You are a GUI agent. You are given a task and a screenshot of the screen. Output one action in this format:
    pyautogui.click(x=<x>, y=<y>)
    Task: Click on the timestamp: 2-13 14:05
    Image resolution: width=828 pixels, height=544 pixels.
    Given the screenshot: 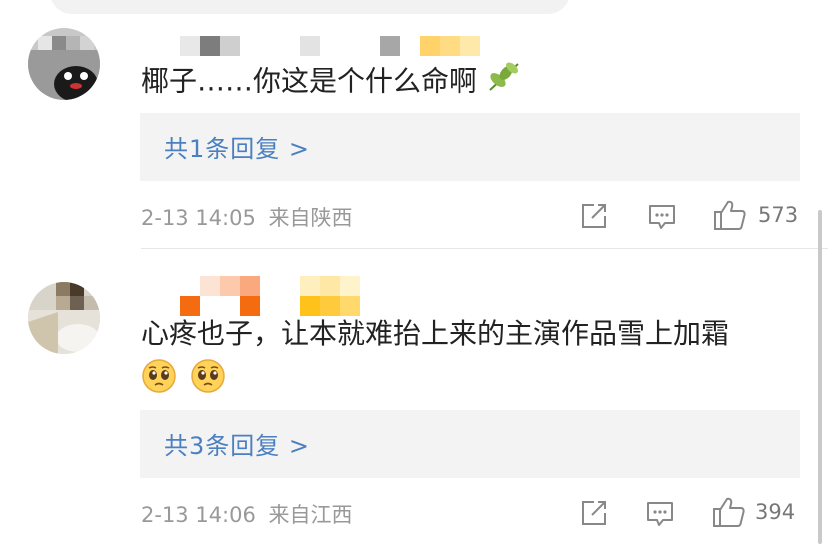 What is the action you would take?
    pyautogui.click(x=198, y=218)
    